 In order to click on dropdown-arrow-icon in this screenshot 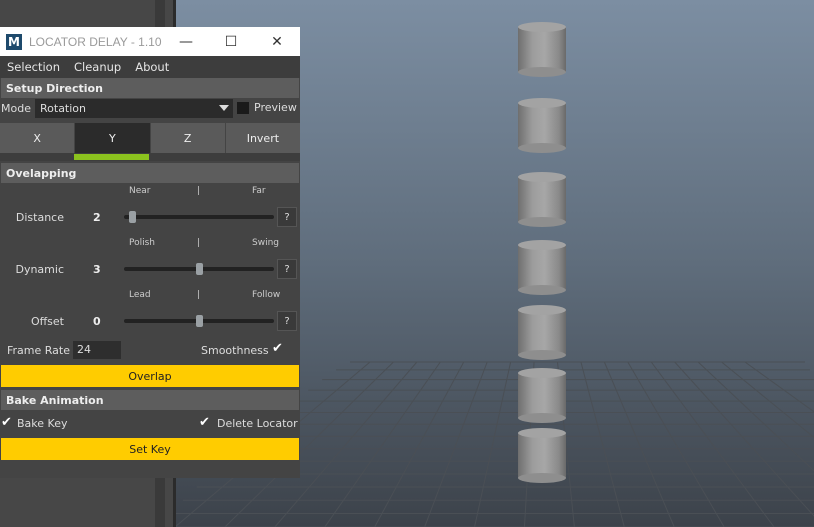, I will do `click(224, 108)`.